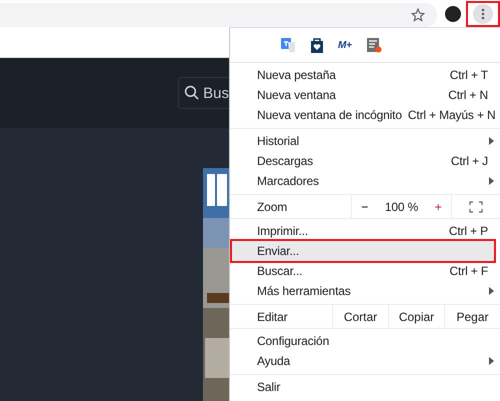 The image size is (500, 401). What do you see at coordinates (374, 45) in the screenshot?
I see `notes-icon` at bounding box center [374, 45].